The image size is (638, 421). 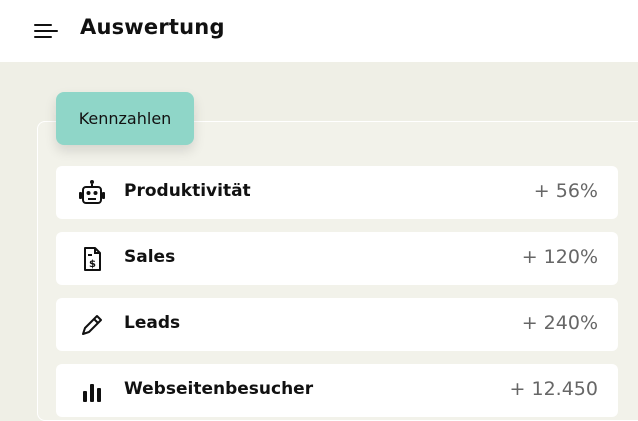 What do you see at coordinates (219, 389) in the screenshot?
I see `metric-label: Webseitenbesucher` at bounding box center [219, 389].